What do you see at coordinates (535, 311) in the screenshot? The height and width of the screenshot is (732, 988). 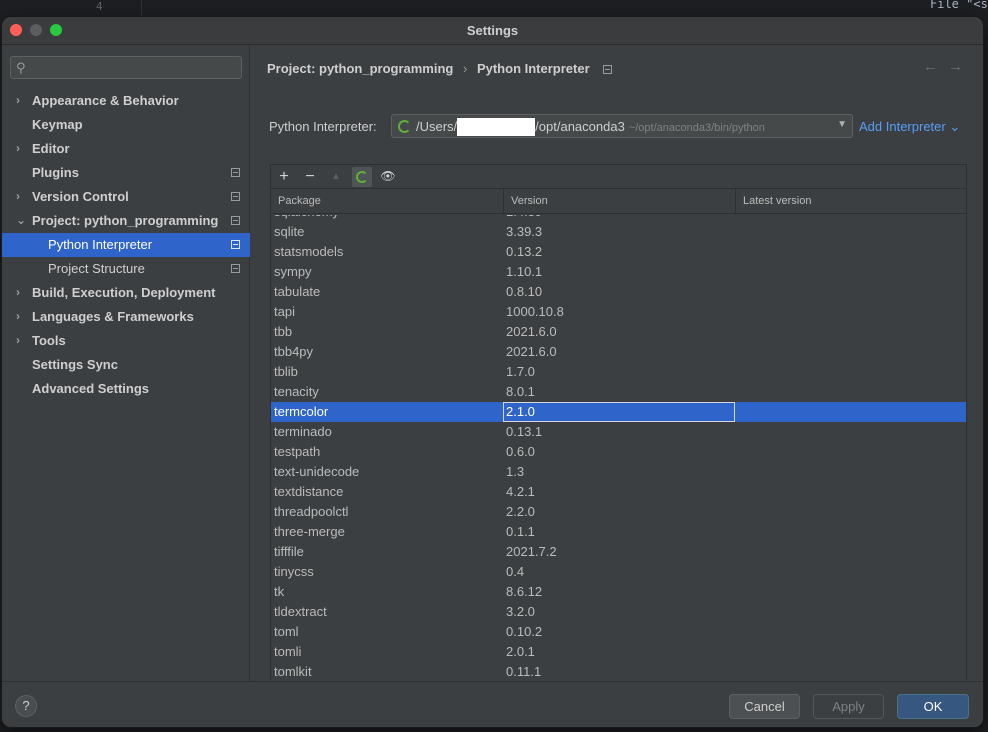 I see `version-cell: 1000.10.8` at bounding box center [535, 311].